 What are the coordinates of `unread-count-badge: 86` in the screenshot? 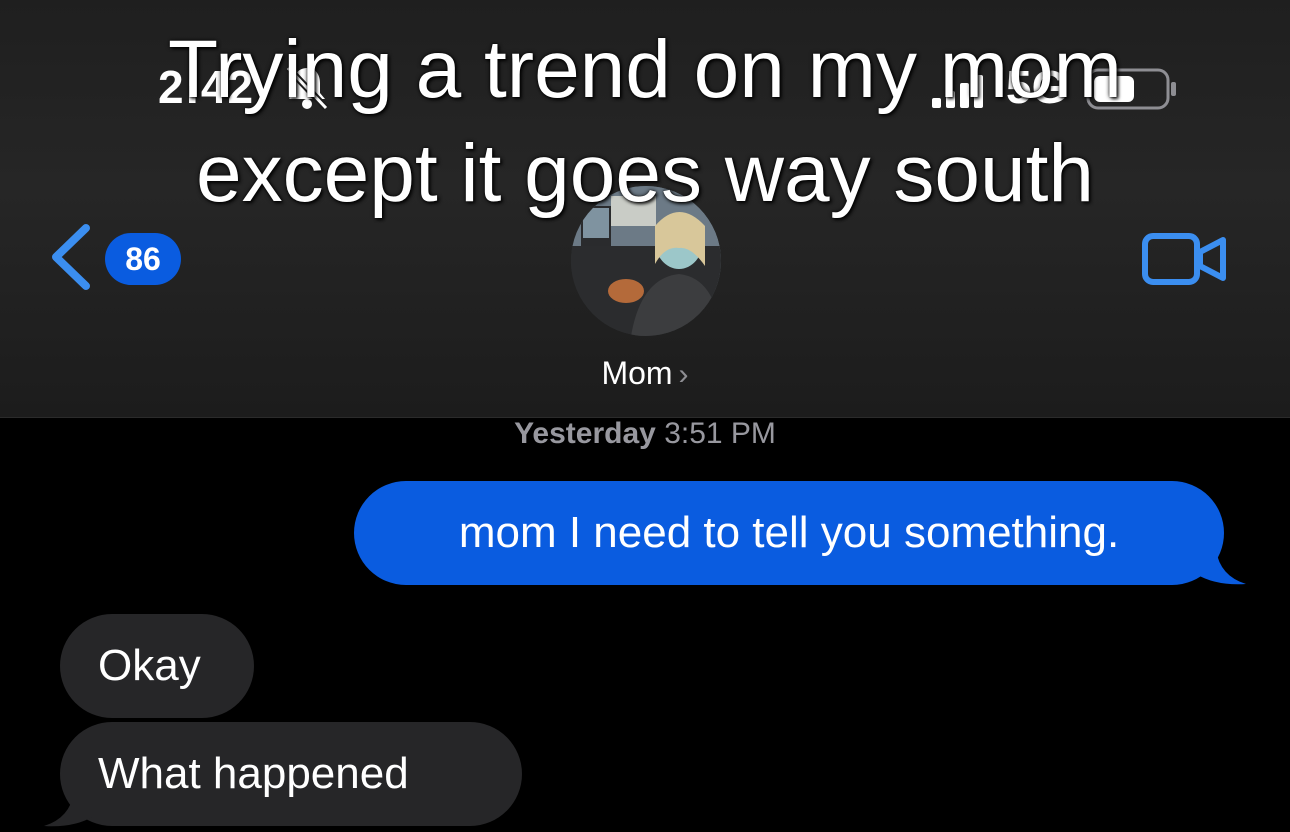 It's located at (143, 259).